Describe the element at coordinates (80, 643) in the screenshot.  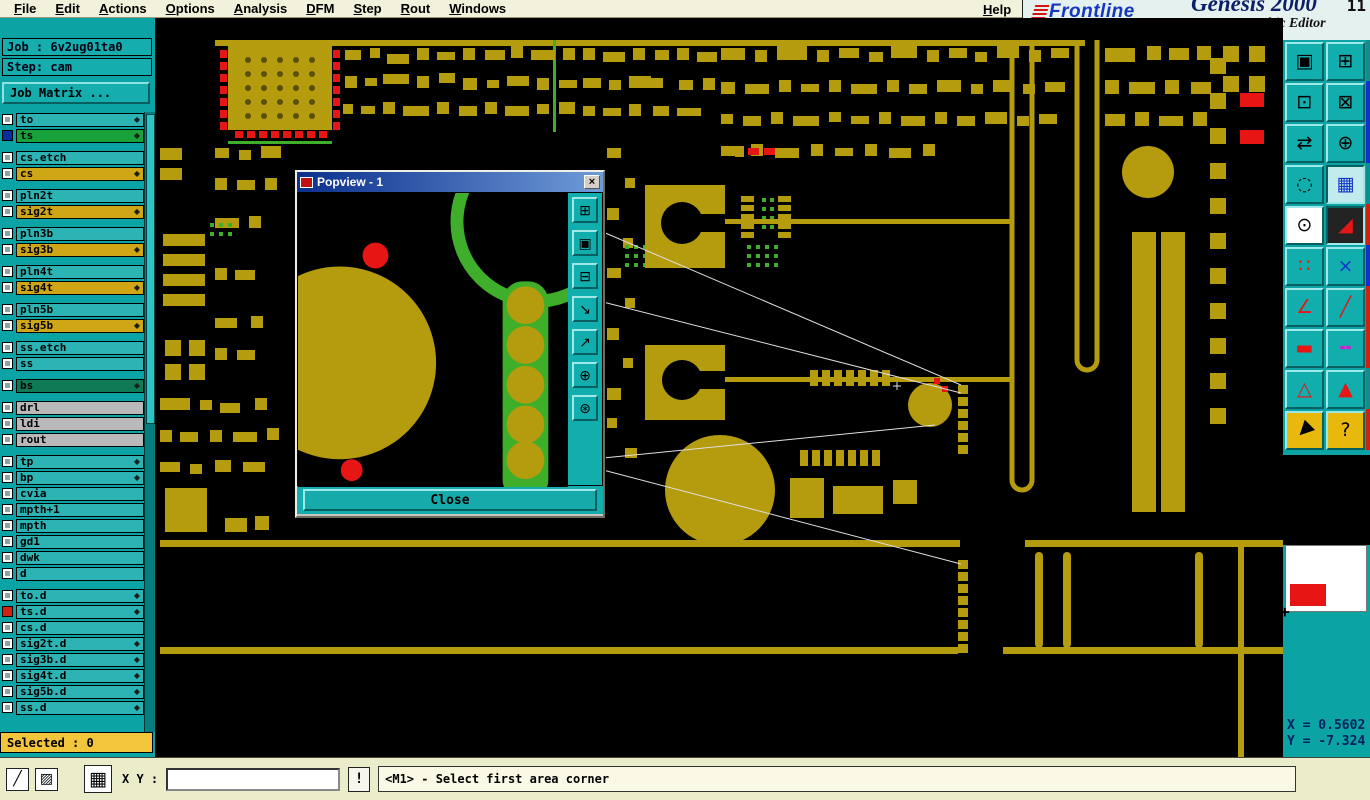
I see `layer-label: sig2t.d ◆` at that location.